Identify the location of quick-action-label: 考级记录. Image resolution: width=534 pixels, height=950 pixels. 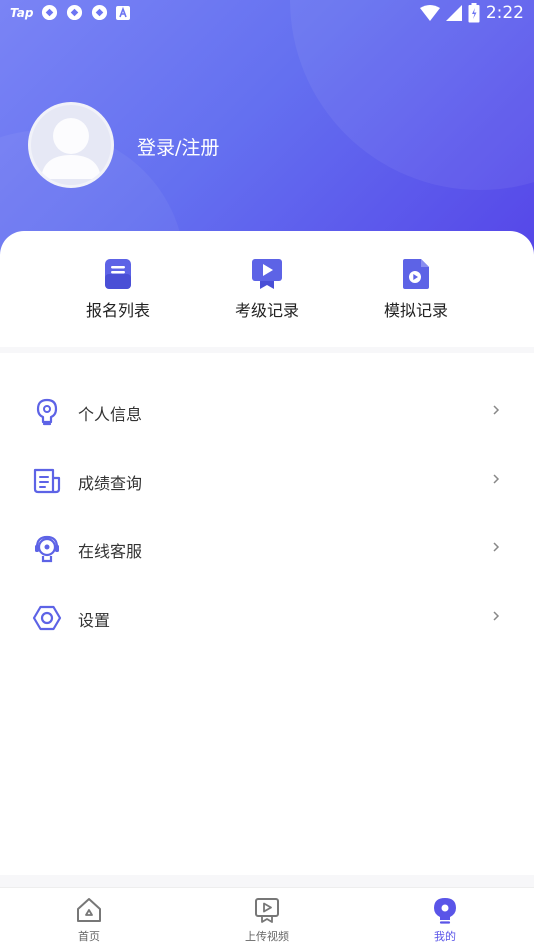
(266, 310).